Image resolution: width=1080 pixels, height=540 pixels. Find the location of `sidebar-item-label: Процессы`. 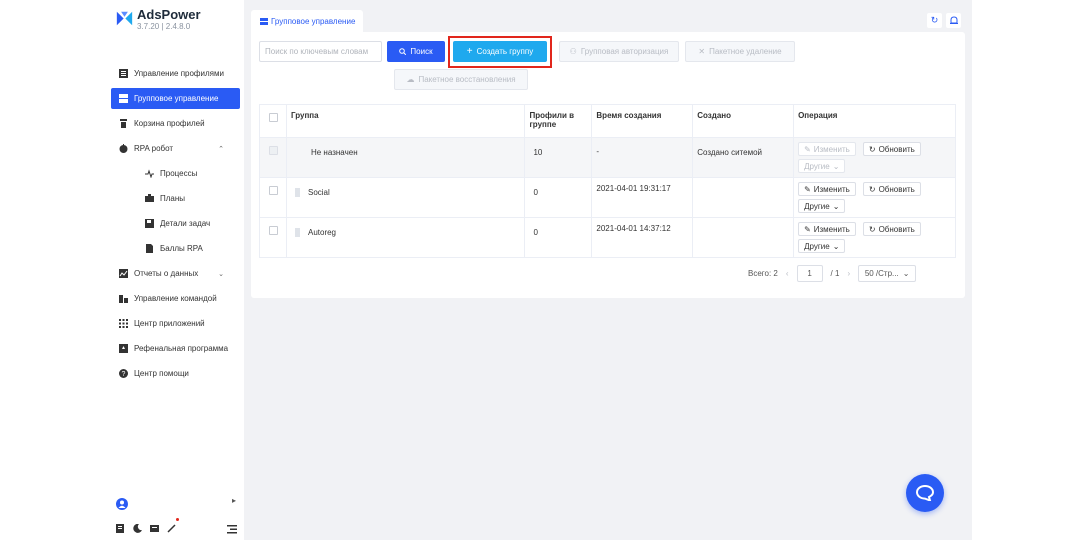

sidebar-item-label: Процессы is located at coordinates (179, 173).